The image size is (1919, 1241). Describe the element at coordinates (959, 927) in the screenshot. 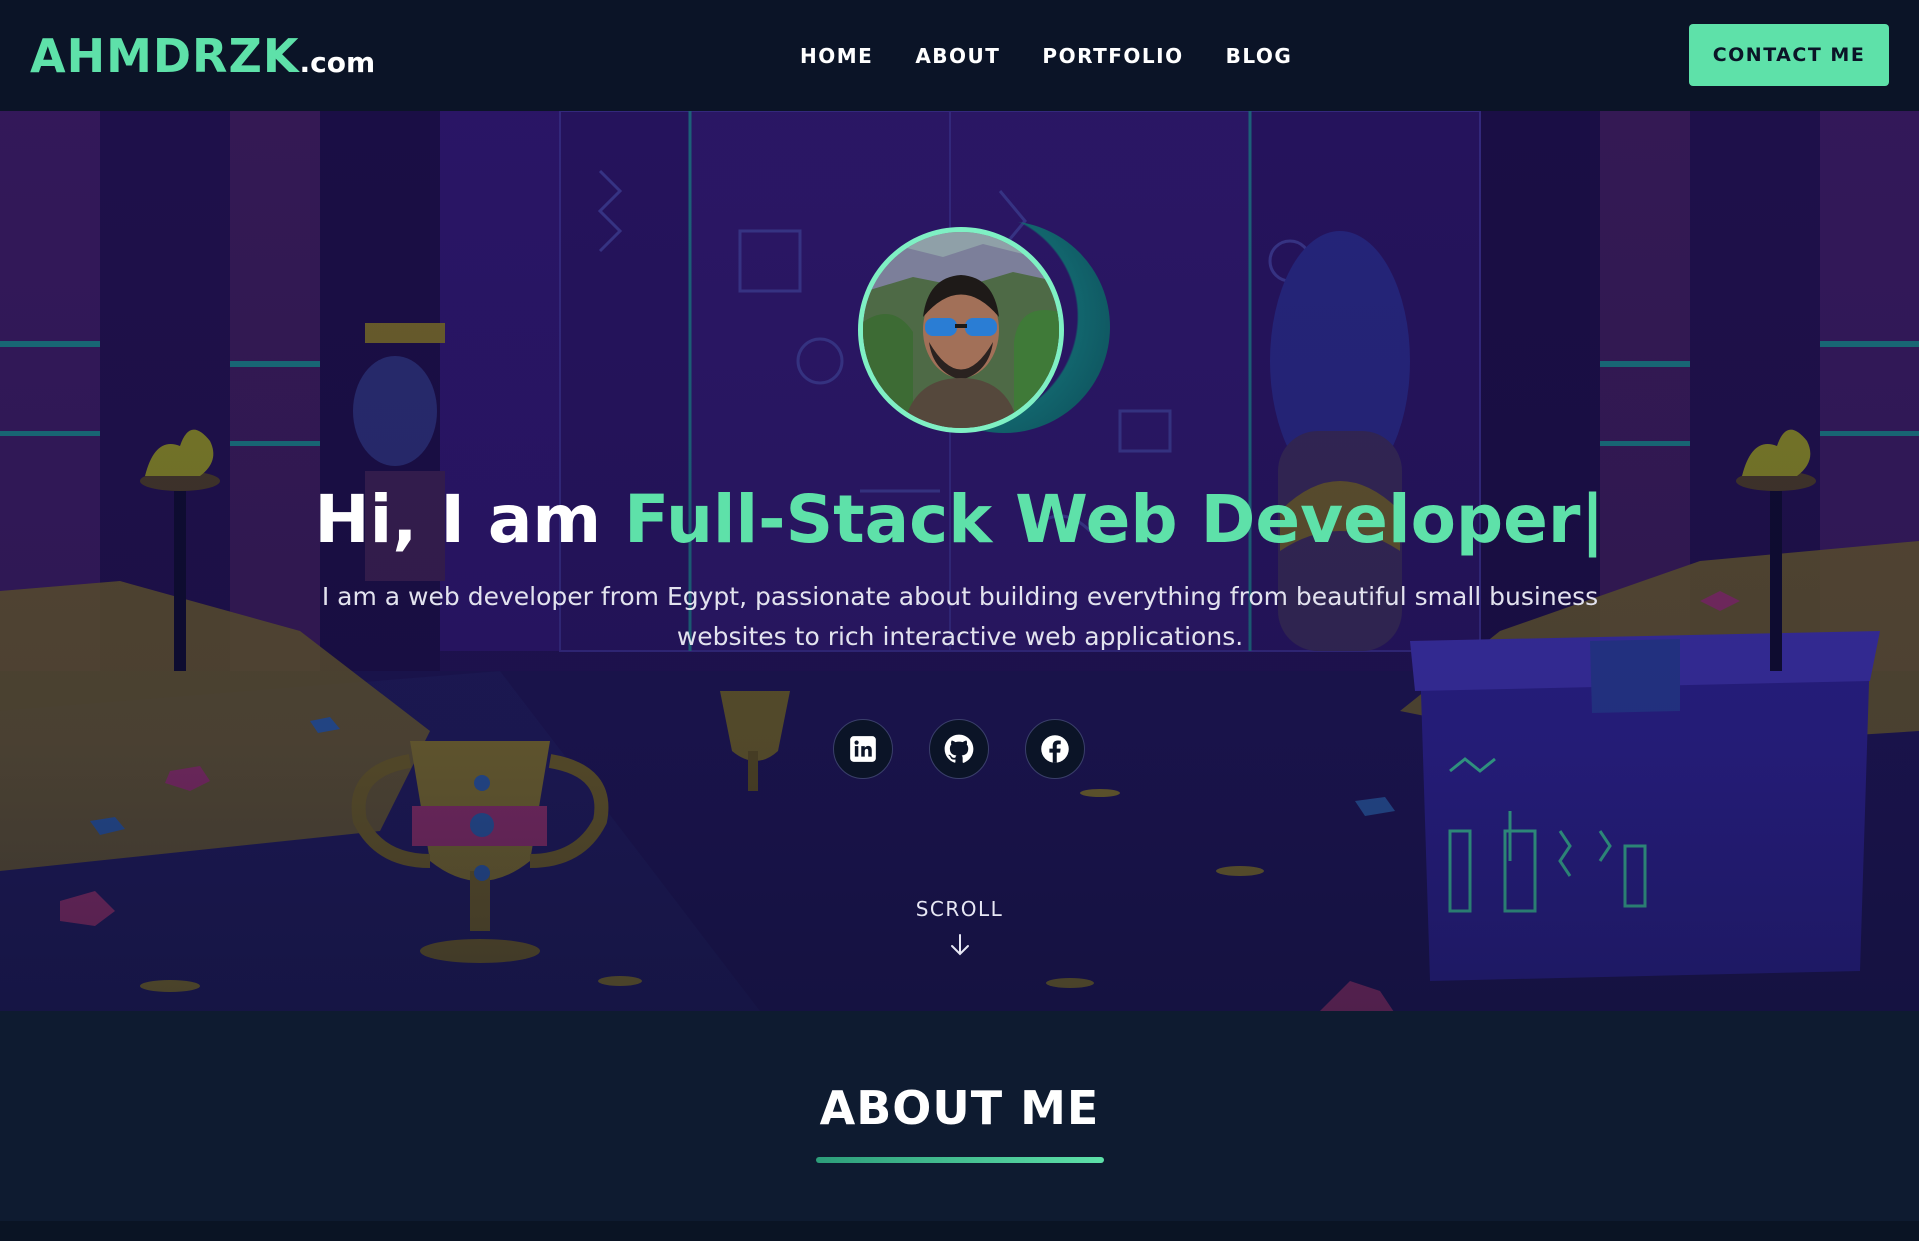

I see `scroll-indicator: SCROLL` at that location.